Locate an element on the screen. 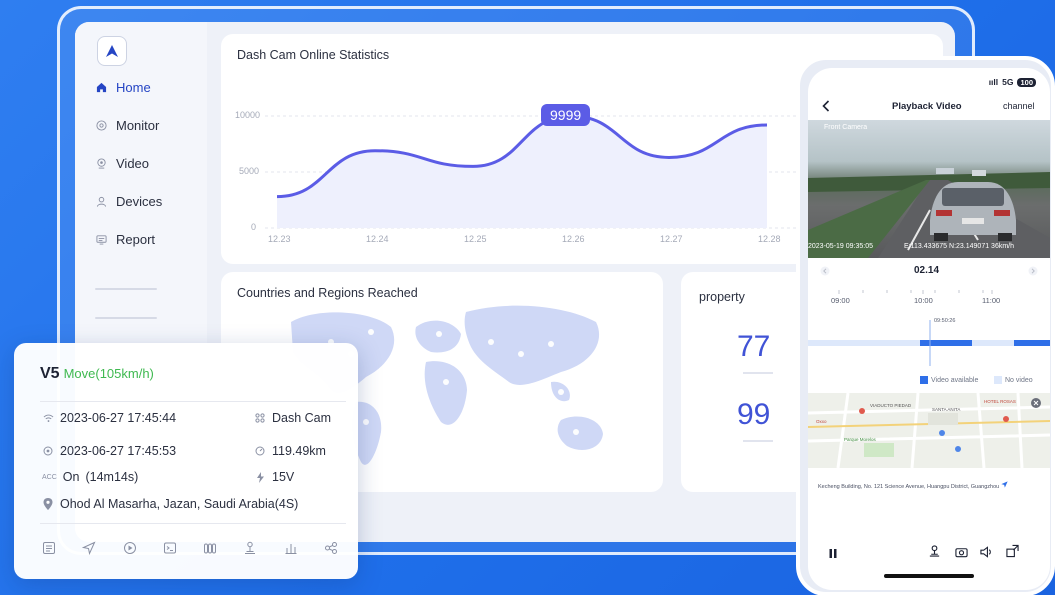 This screenshot has height=595, width=1055. sidebar-item-monitor: Monitor is located at coordinates (127, 125).